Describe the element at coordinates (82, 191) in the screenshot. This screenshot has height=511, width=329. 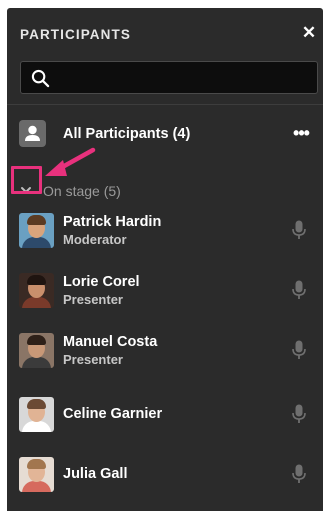
I see `on-stage-label: On stage (5)` at that location.